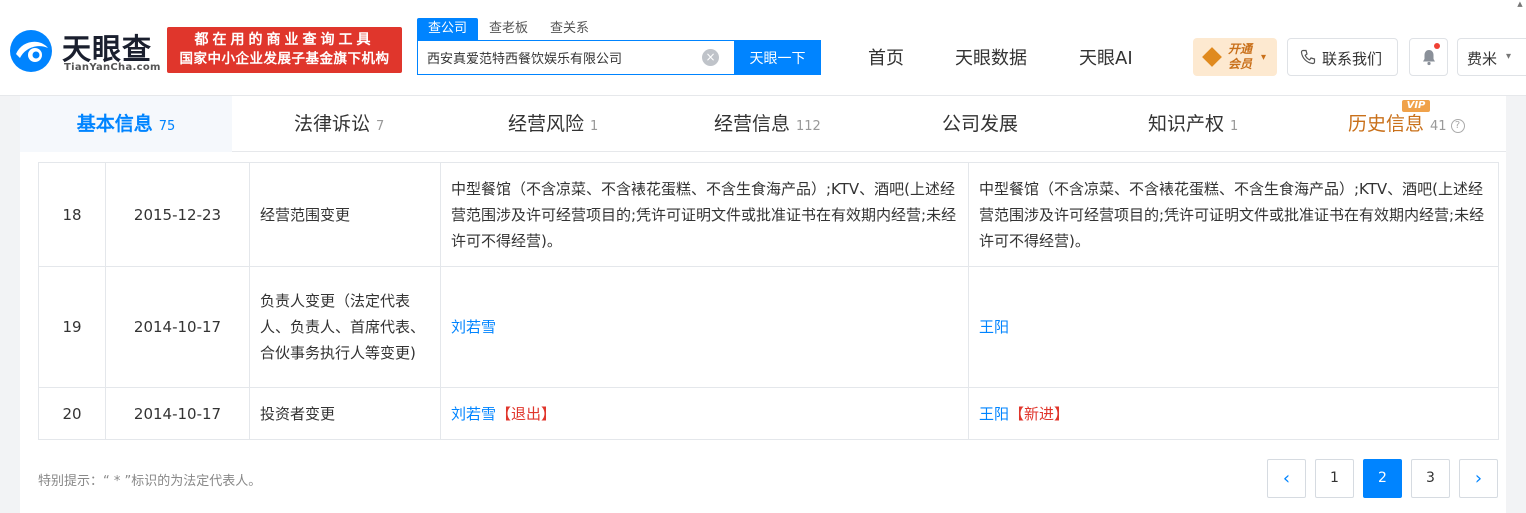  I want to click on contact-us-label: 联系我们, so click(1352, 59).